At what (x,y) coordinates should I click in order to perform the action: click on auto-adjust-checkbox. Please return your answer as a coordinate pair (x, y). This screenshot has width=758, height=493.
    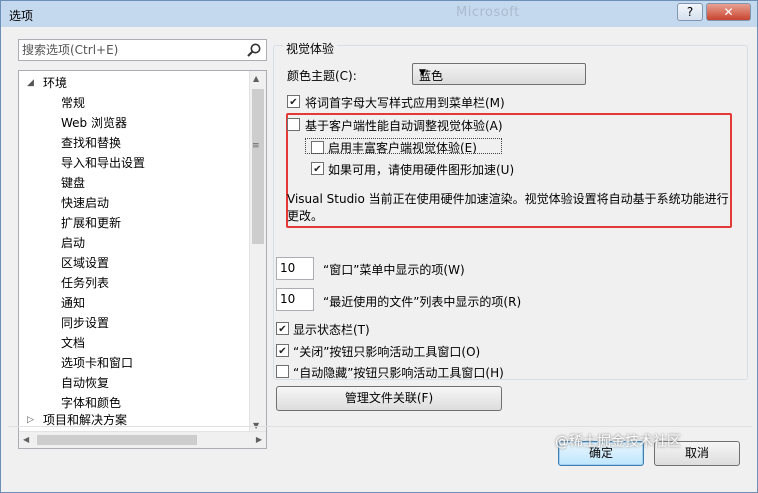
    Looking at the image, I should click on (293, 124).